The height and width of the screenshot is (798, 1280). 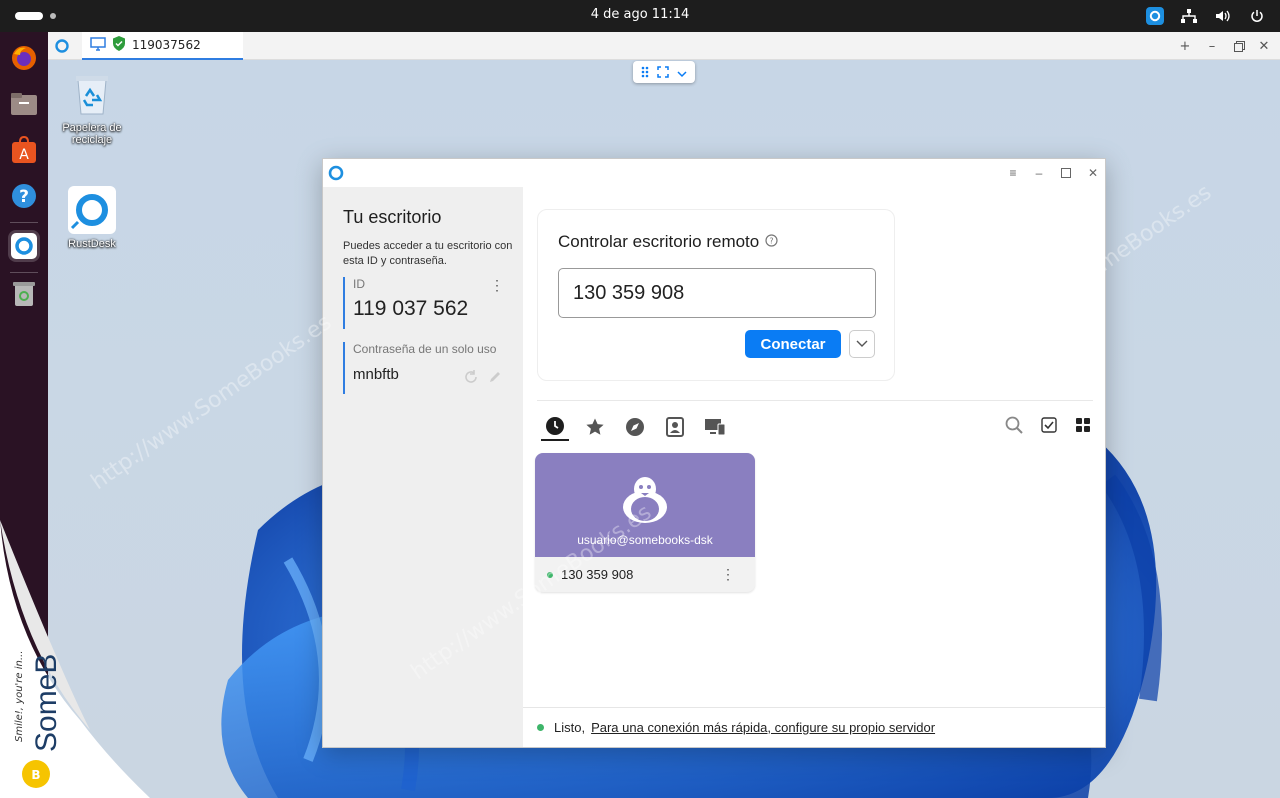 What do you see at coordinates (359, 284) in the screenshot?
I see `id-label: ID` at bounding box center [359, 284].